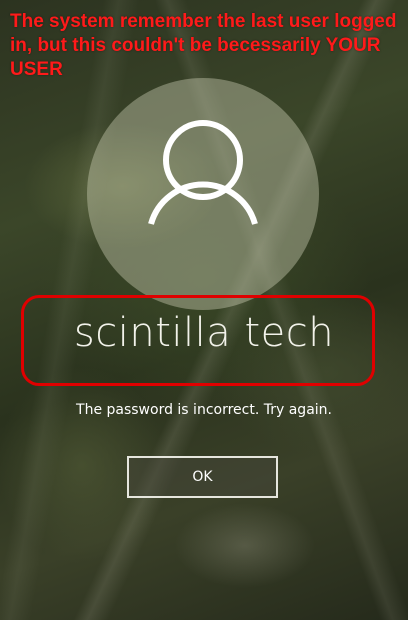 Image resolution: width=408 pixels, height=620 pixels. I want to click on ok-button-label: OK, so click(202, 477).